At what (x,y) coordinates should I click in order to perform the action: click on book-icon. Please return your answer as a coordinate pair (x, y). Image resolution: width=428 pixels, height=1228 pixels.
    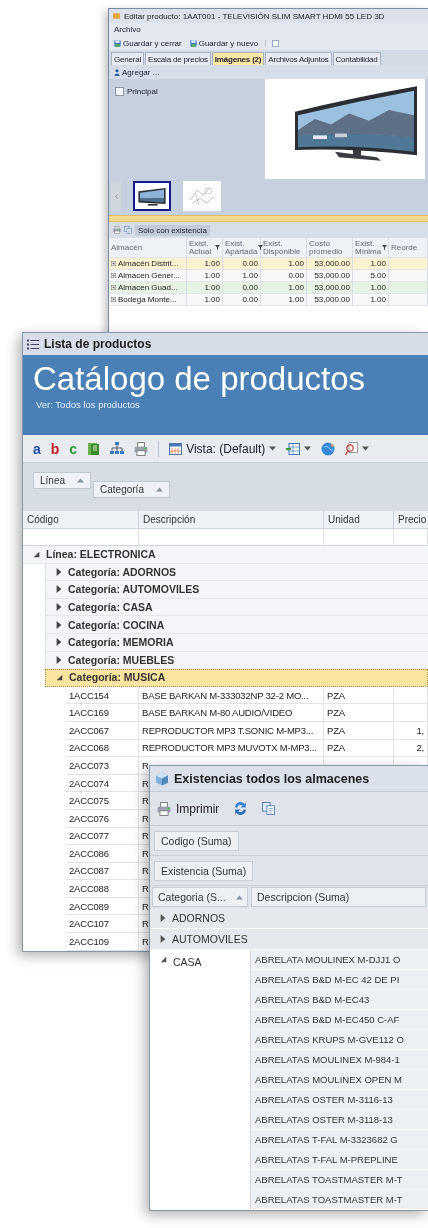
    Looking at the image, I should click on (94, 448).